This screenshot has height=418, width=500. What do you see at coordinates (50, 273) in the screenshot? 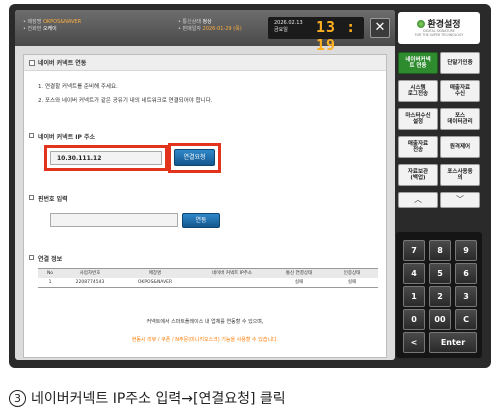
I see `column-header: No` at bounding box center [50, 273].